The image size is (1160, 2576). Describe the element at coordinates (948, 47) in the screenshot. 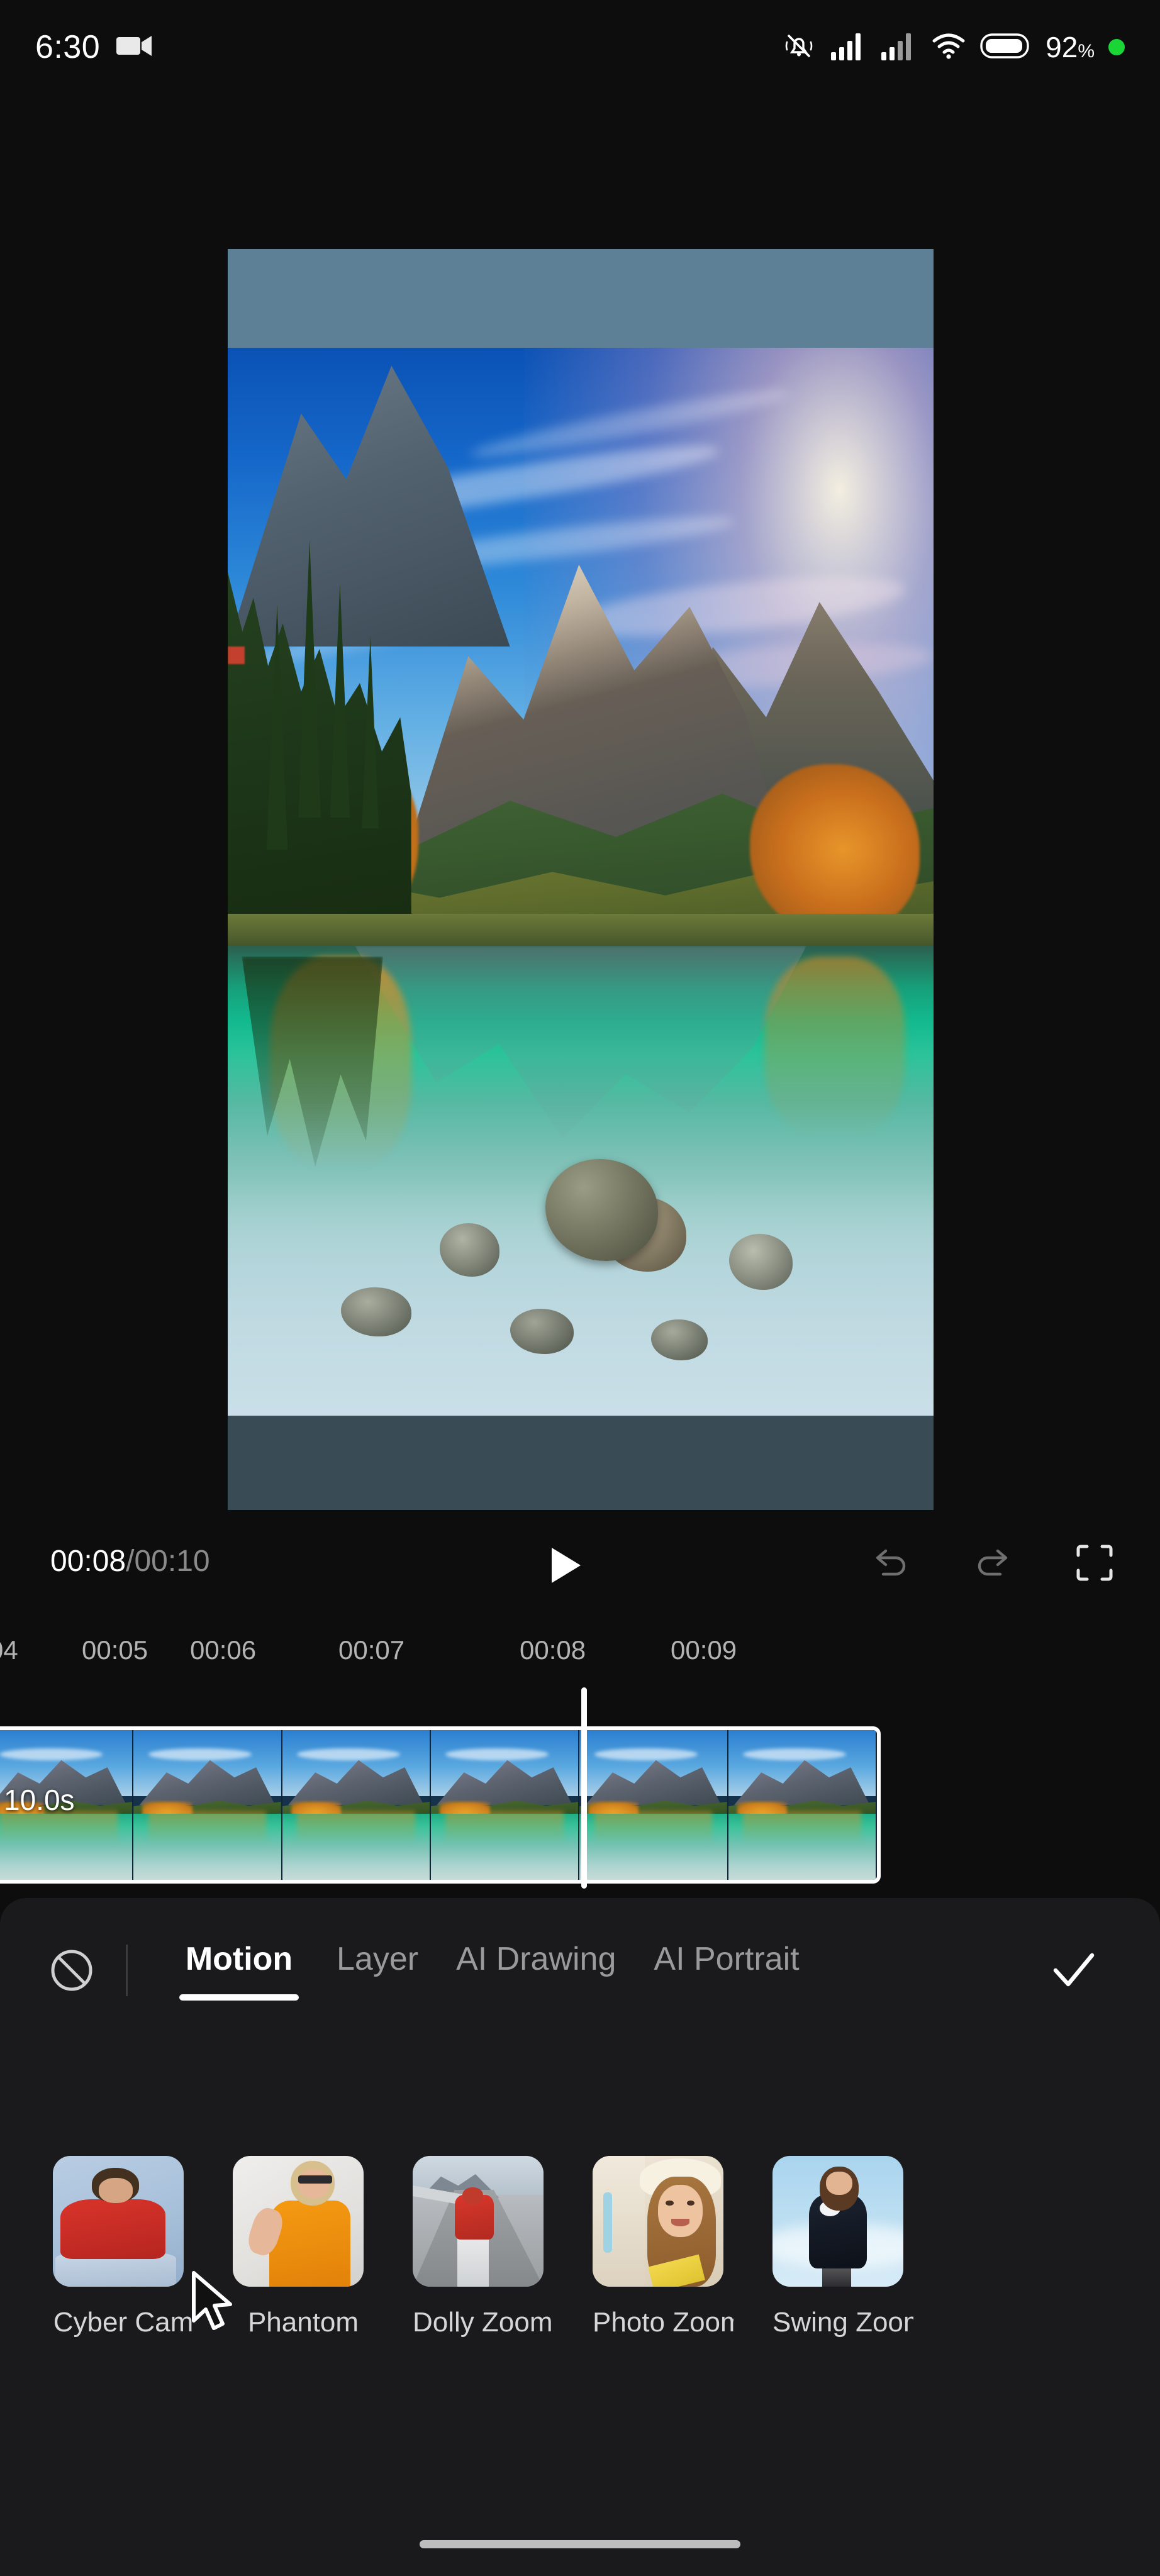

I see `wifi-icon` at that location.